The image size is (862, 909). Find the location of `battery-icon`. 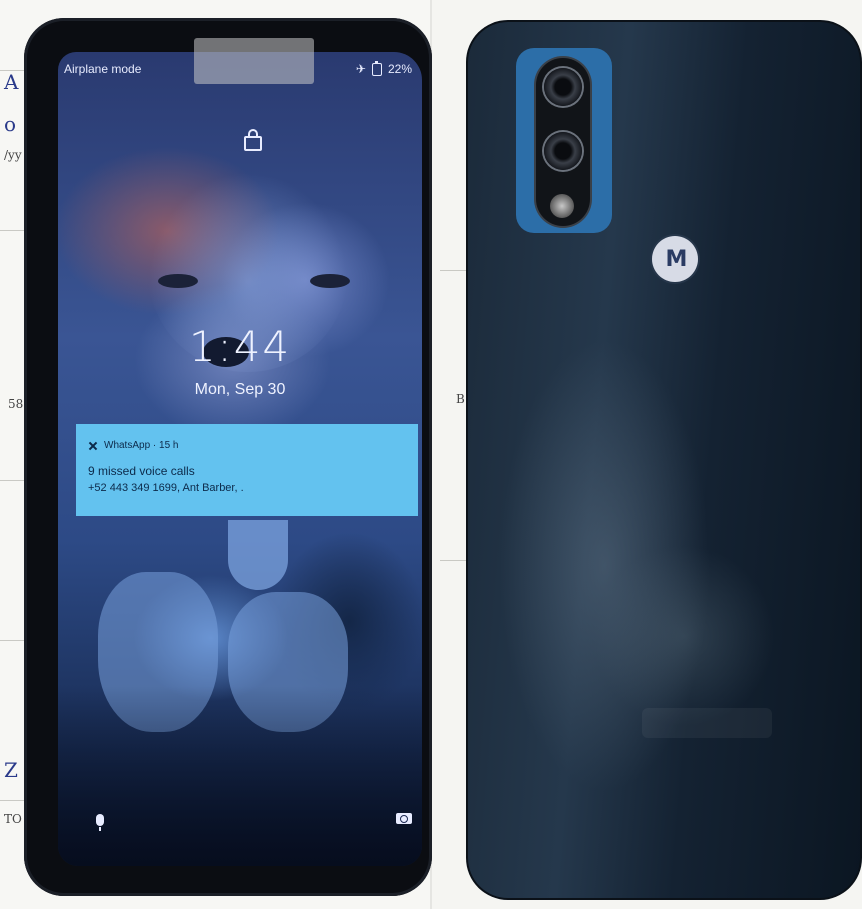

battery-icon is located at coordinates (376, 68).